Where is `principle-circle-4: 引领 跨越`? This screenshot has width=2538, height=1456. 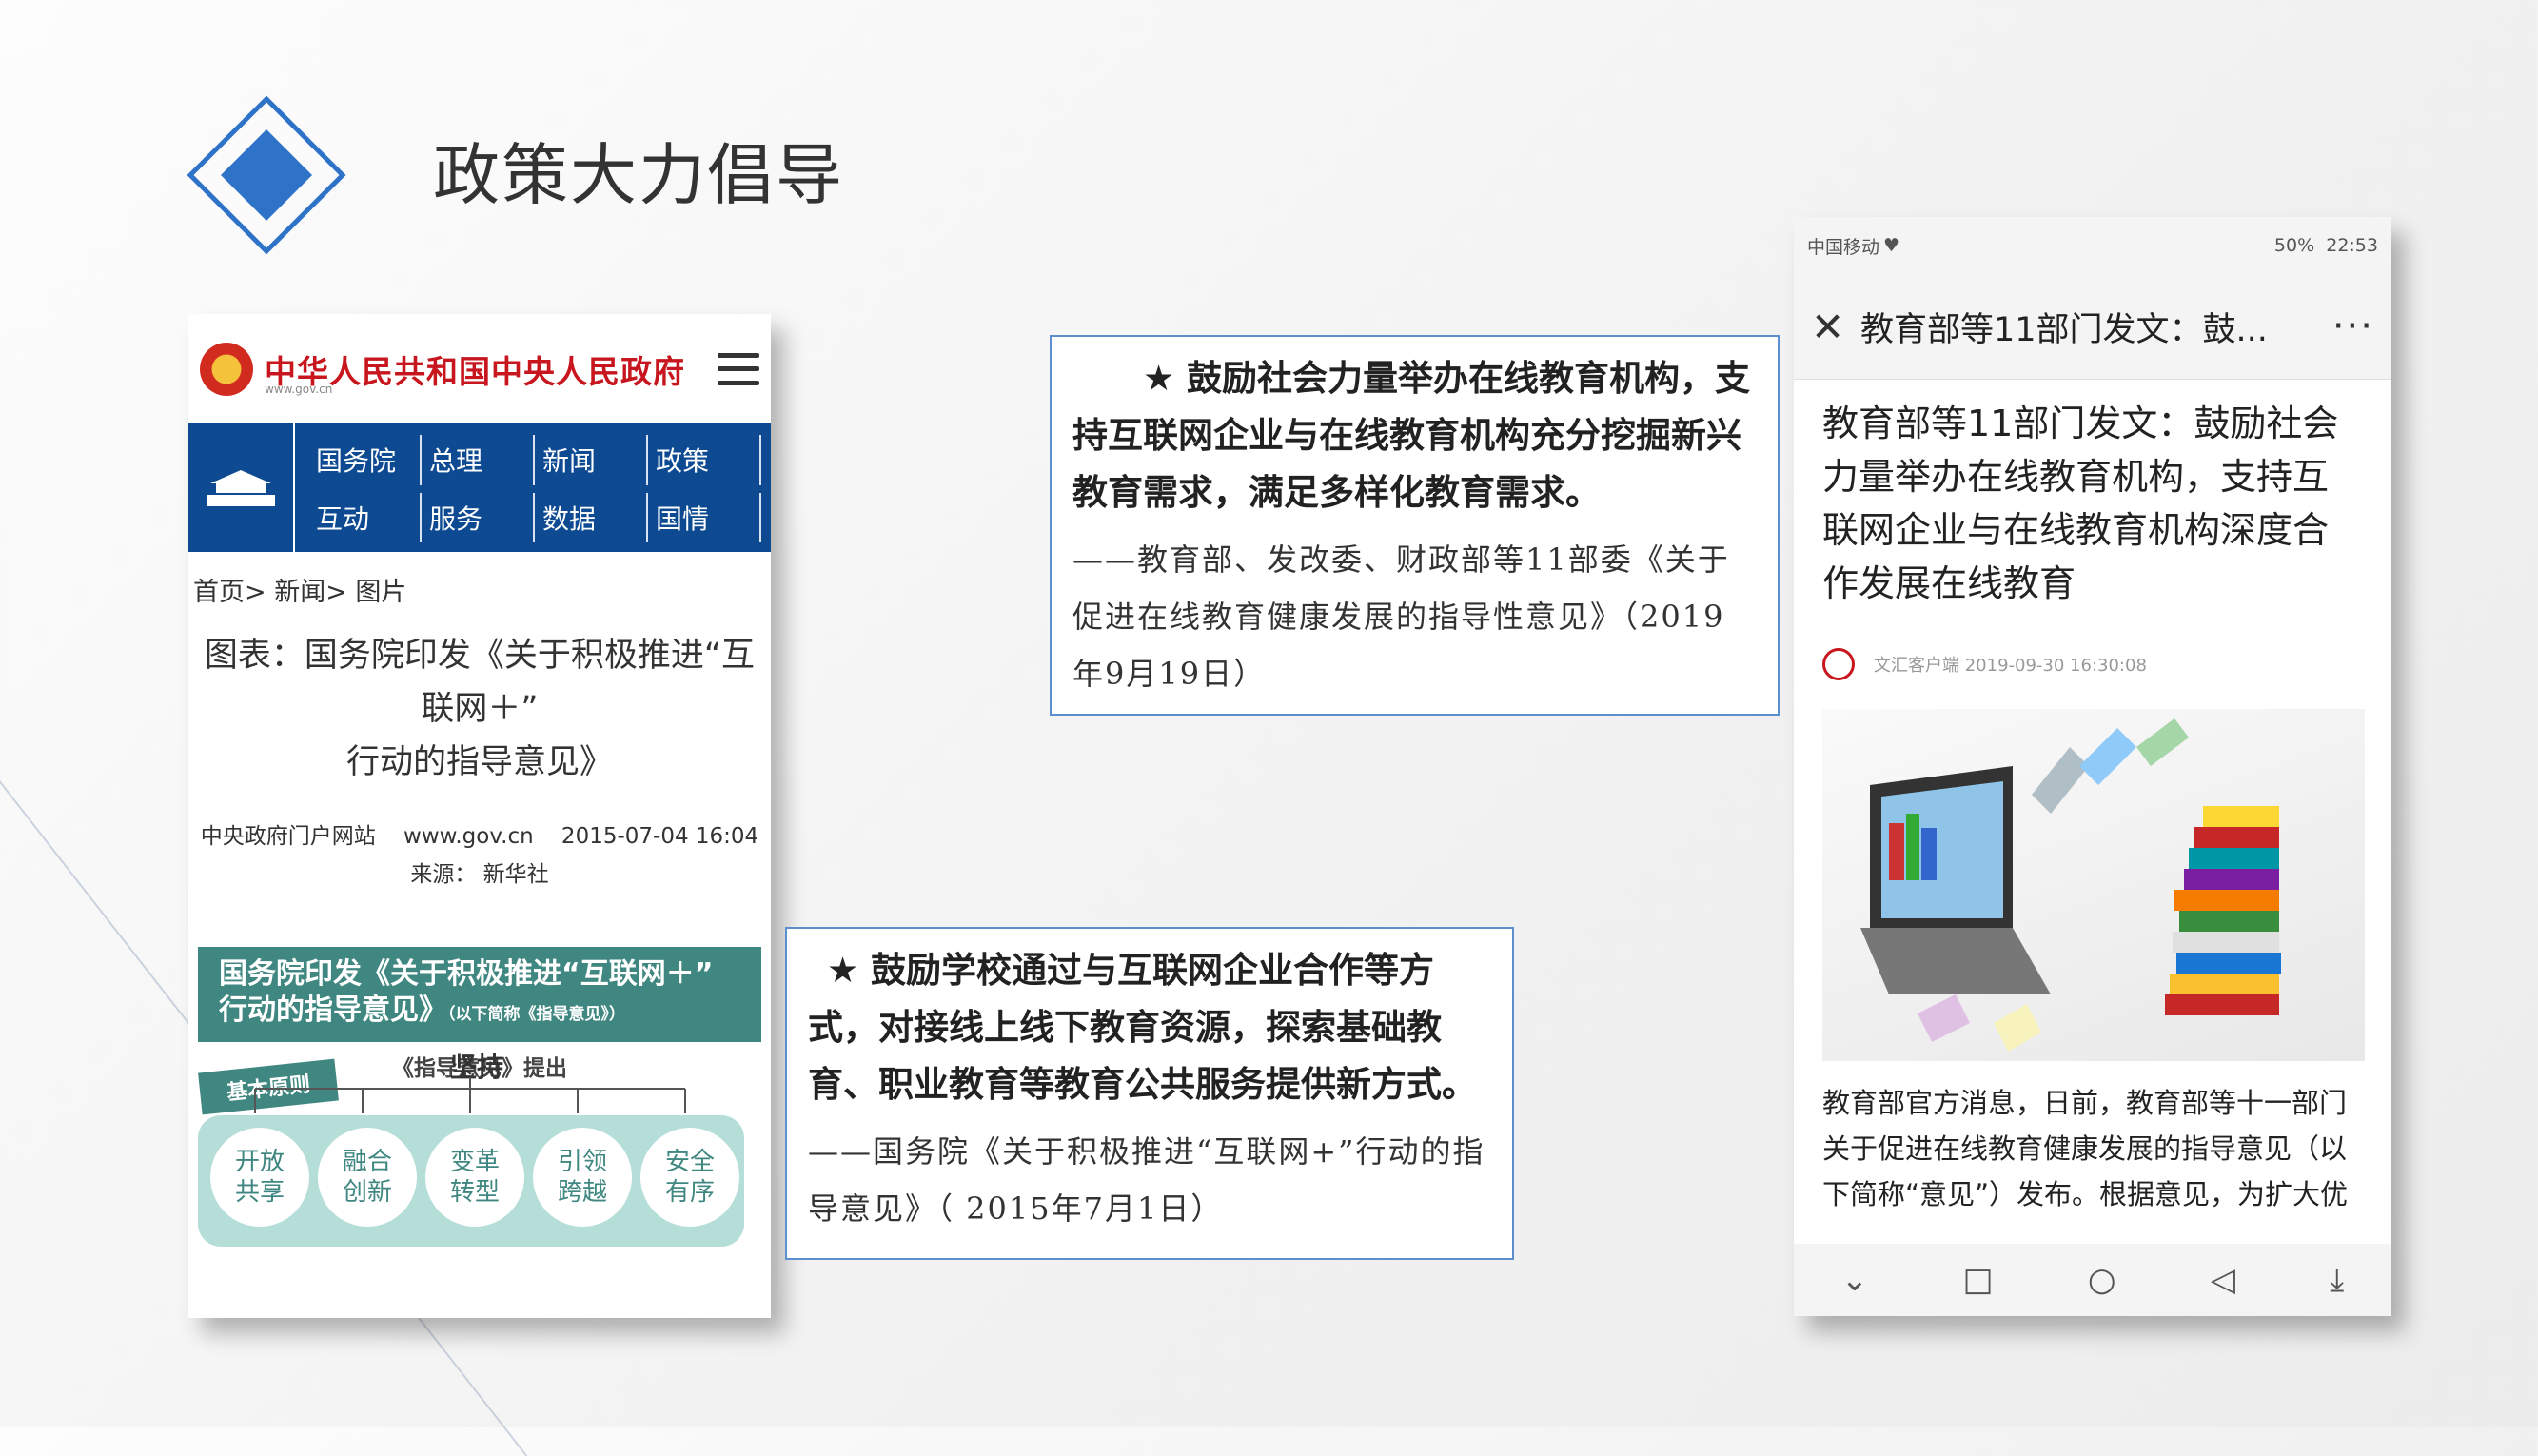
principle-circle-4: 引领 跨越 is located at coordinates (582, 1177).